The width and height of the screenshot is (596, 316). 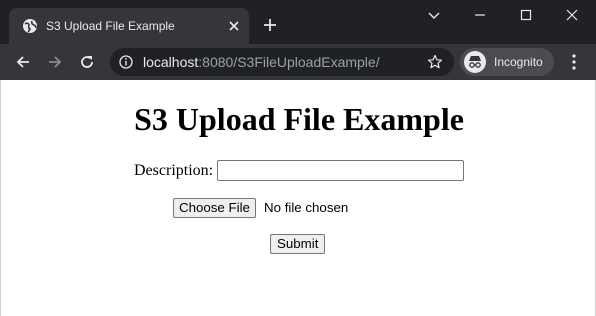 I want to click on submit-button: Submit, so click(x=298, y=244).